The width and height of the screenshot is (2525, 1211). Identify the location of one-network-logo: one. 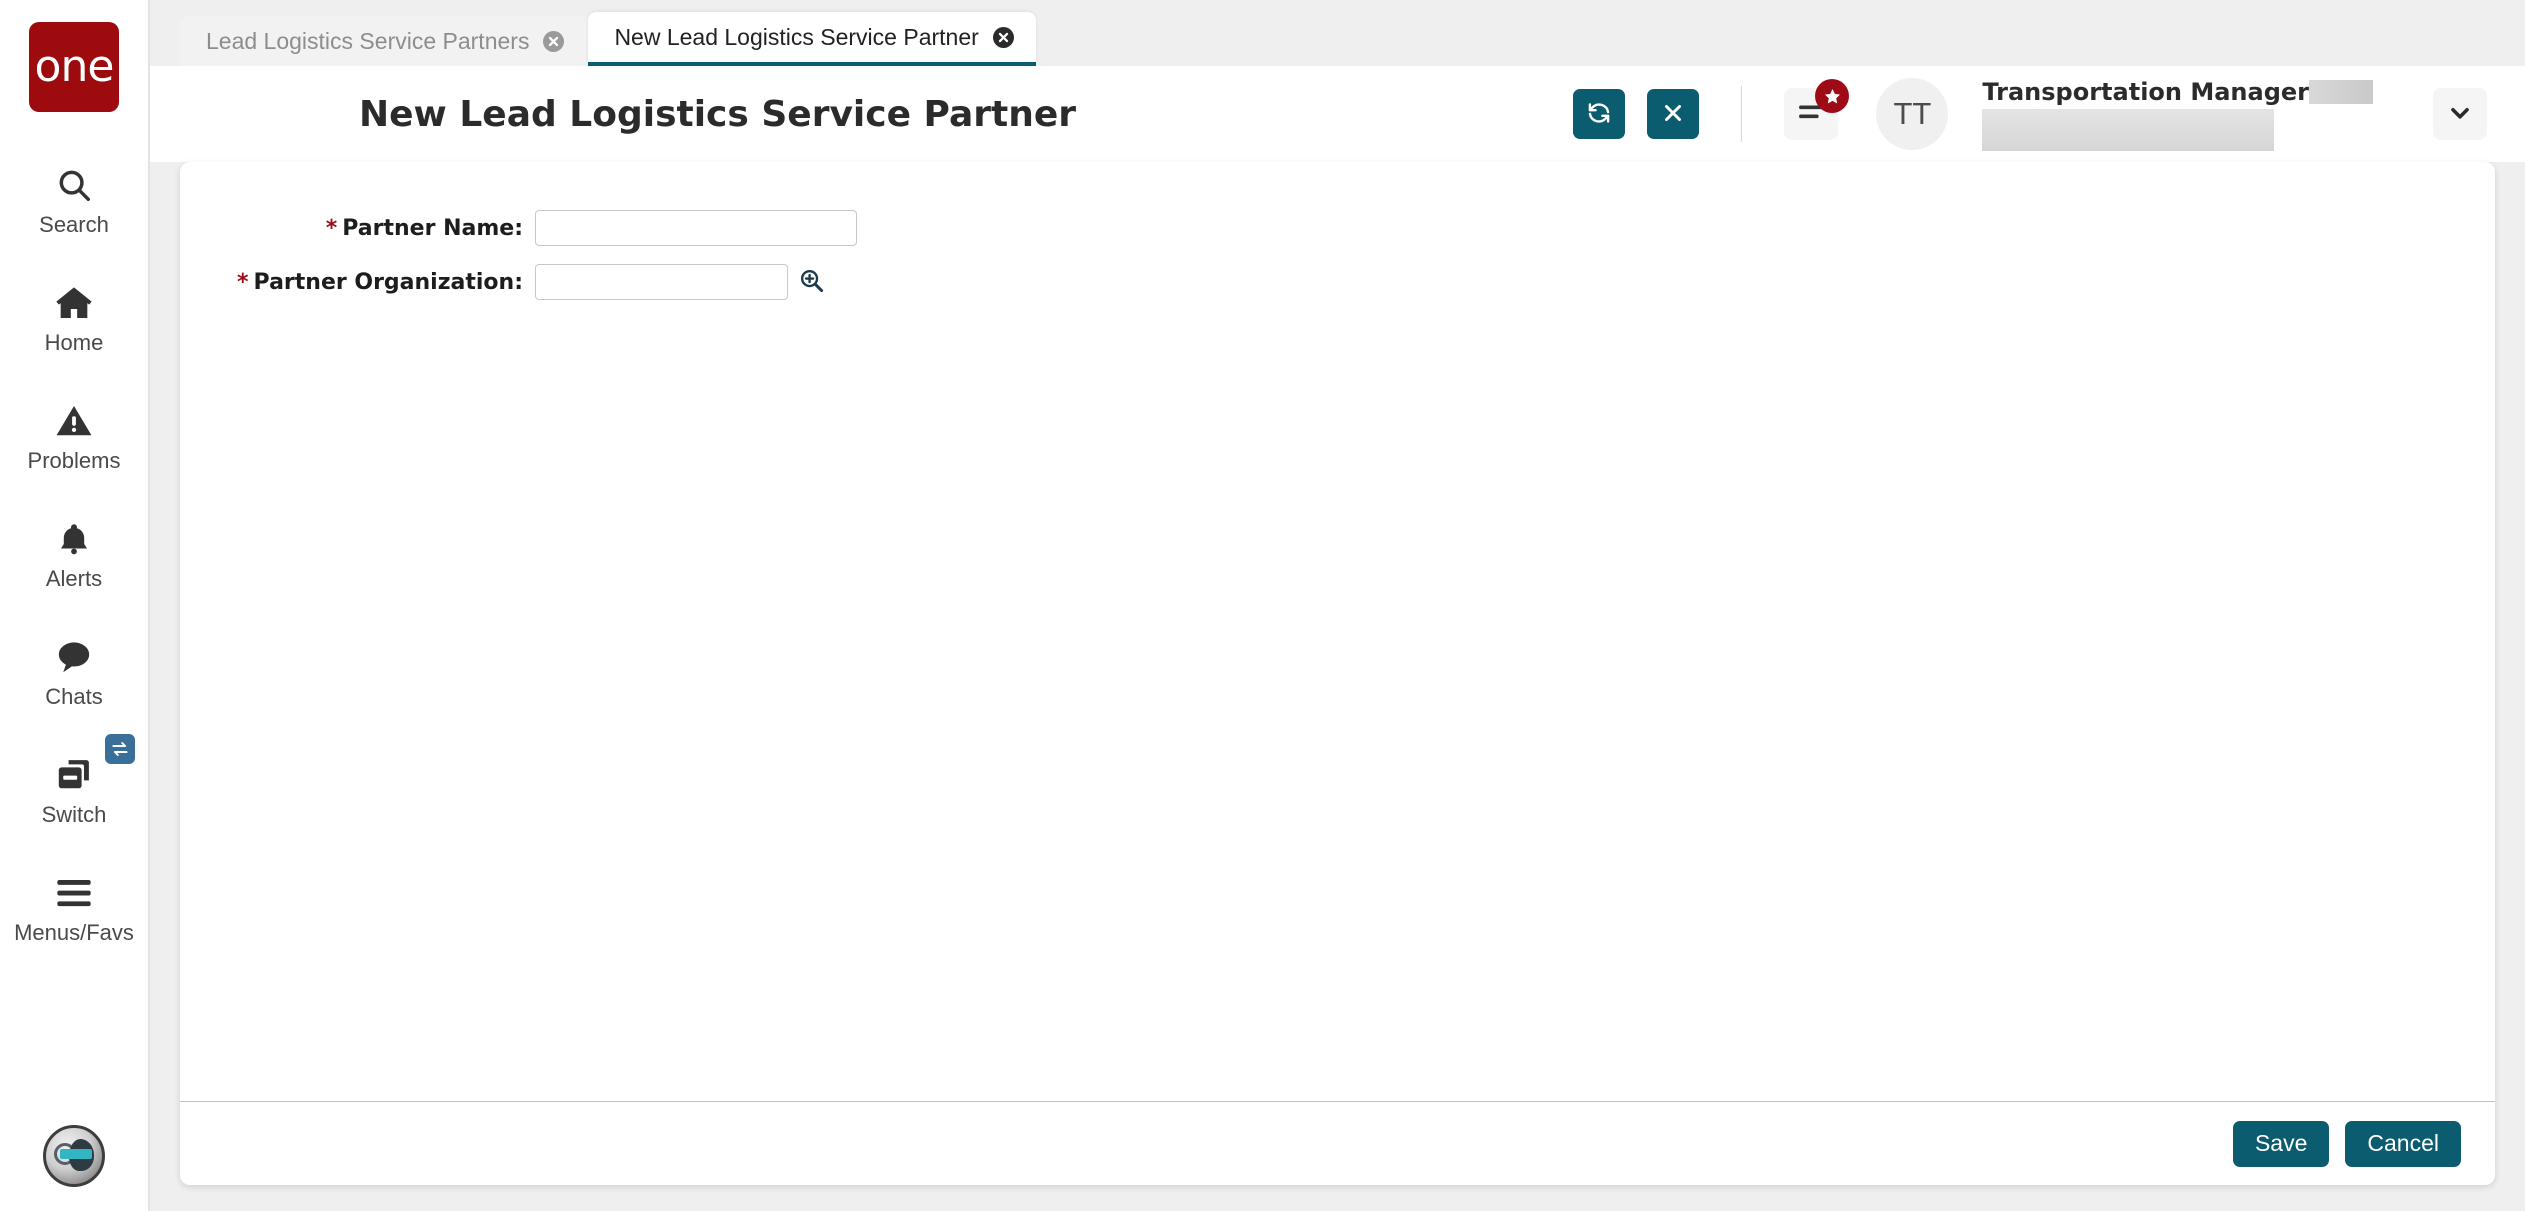
(74, 67).